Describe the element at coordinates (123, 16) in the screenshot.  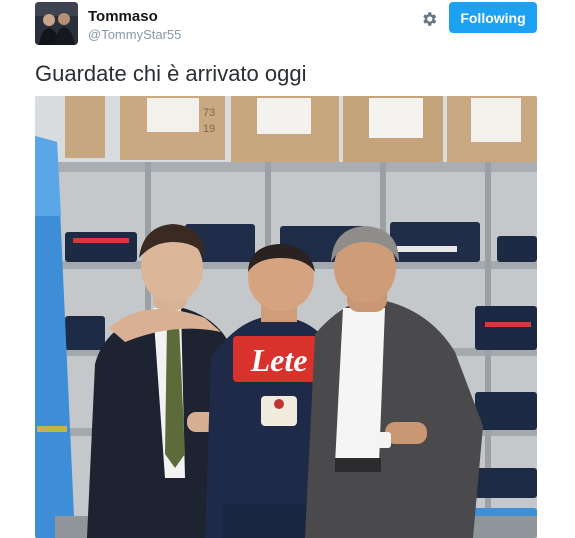
I see `user-display-name: Tommaso` at that location.